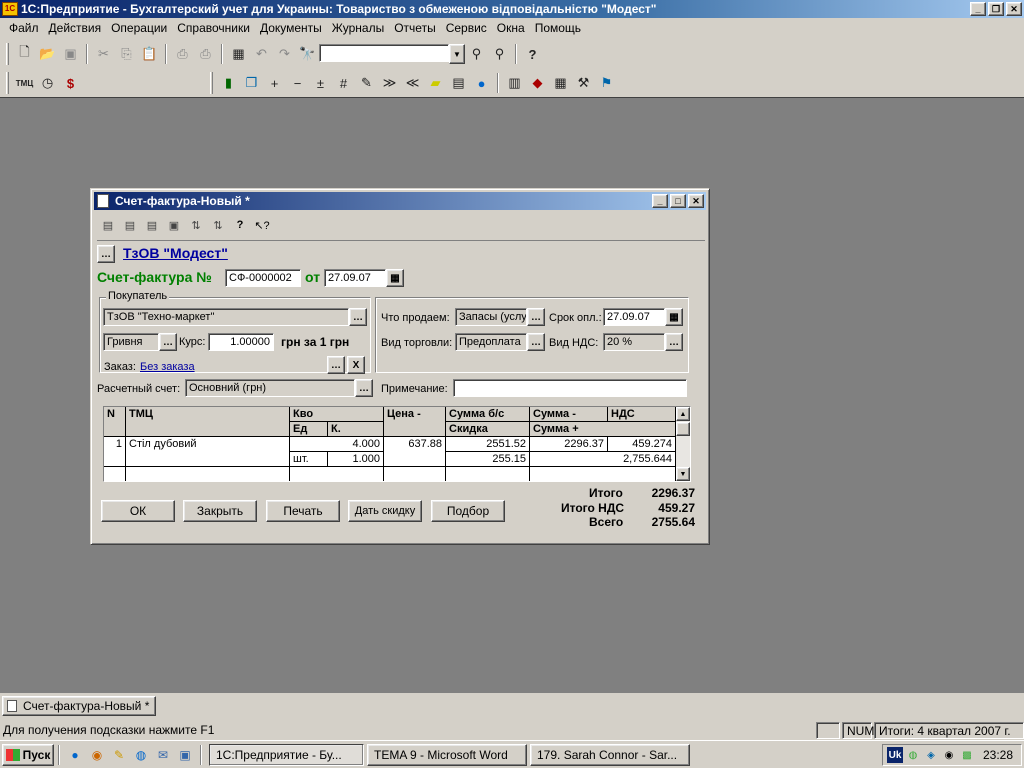 Image resolution: width=1024 pixels, height=768 pixels. What do you see at coordinates (355, 278) in the screenshot?
I see `invoice-date-field: 27.09.07` at bounding box center [355, 278].